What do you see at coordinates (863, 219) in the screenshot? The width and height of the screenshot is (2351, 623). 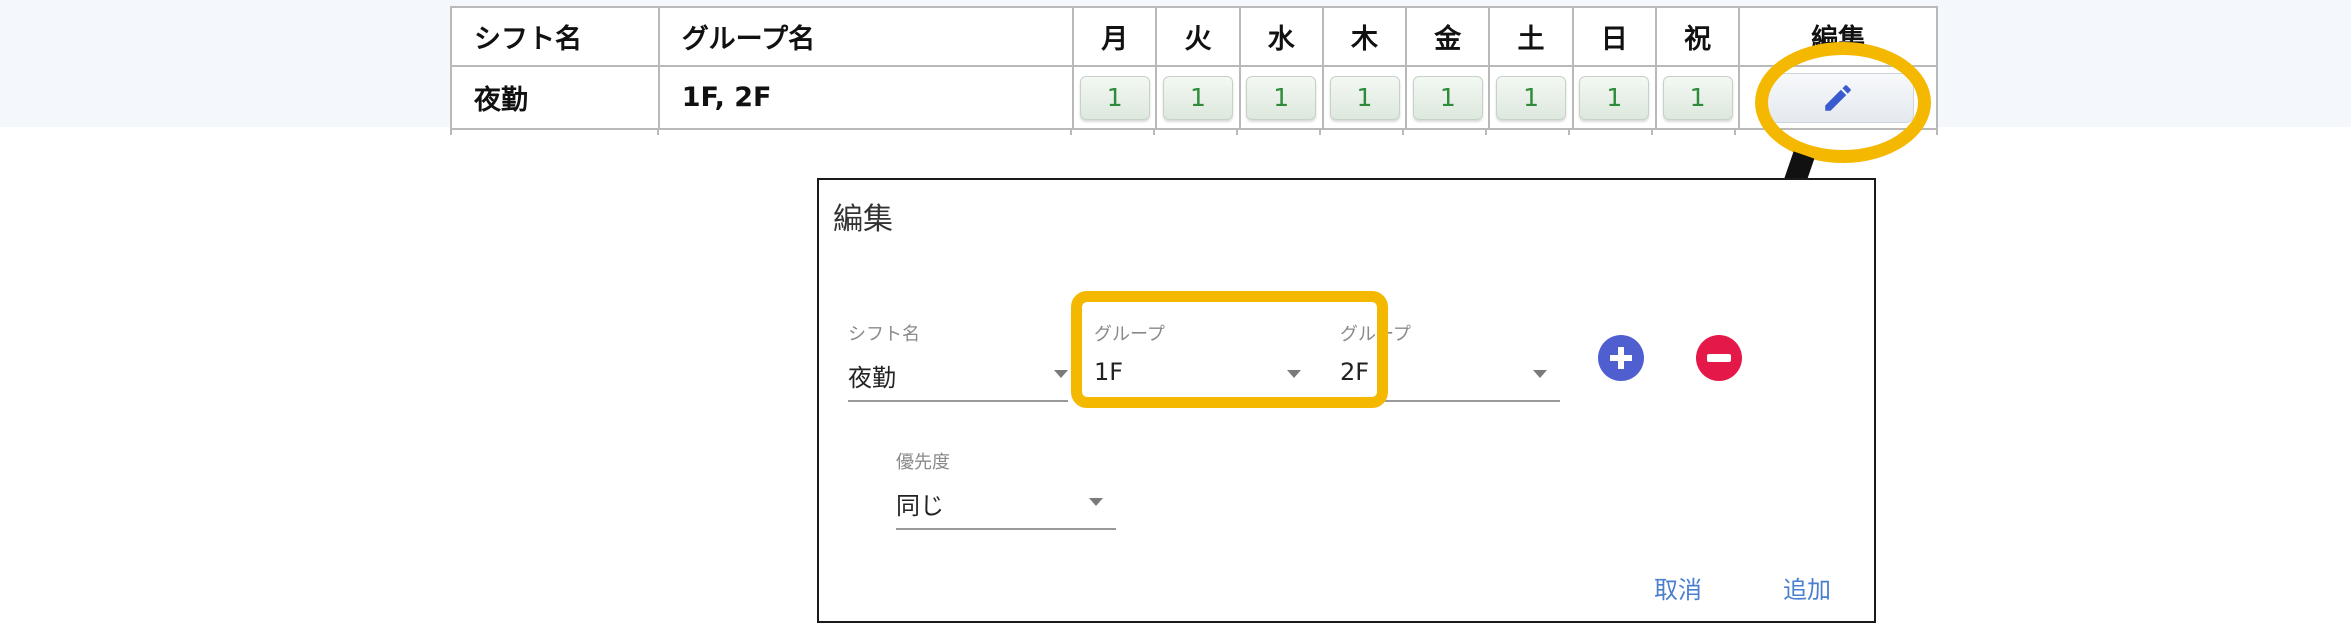 I see `dialog-title: 編集` at bounding box center [863, 219].